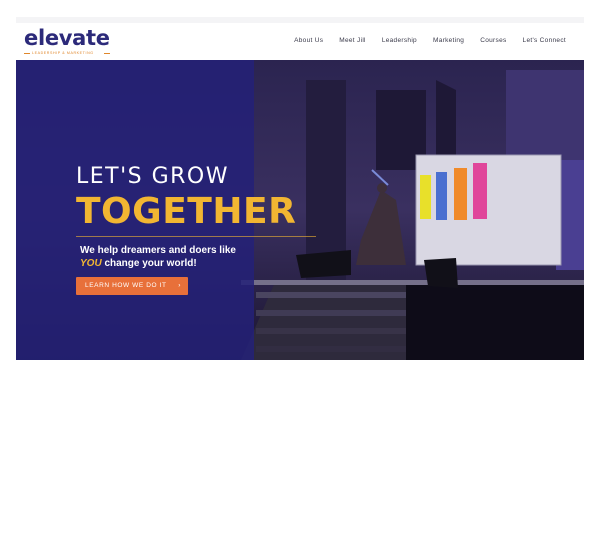  I want to click on hero-sub-line2: change your world!, so click(149, 263).